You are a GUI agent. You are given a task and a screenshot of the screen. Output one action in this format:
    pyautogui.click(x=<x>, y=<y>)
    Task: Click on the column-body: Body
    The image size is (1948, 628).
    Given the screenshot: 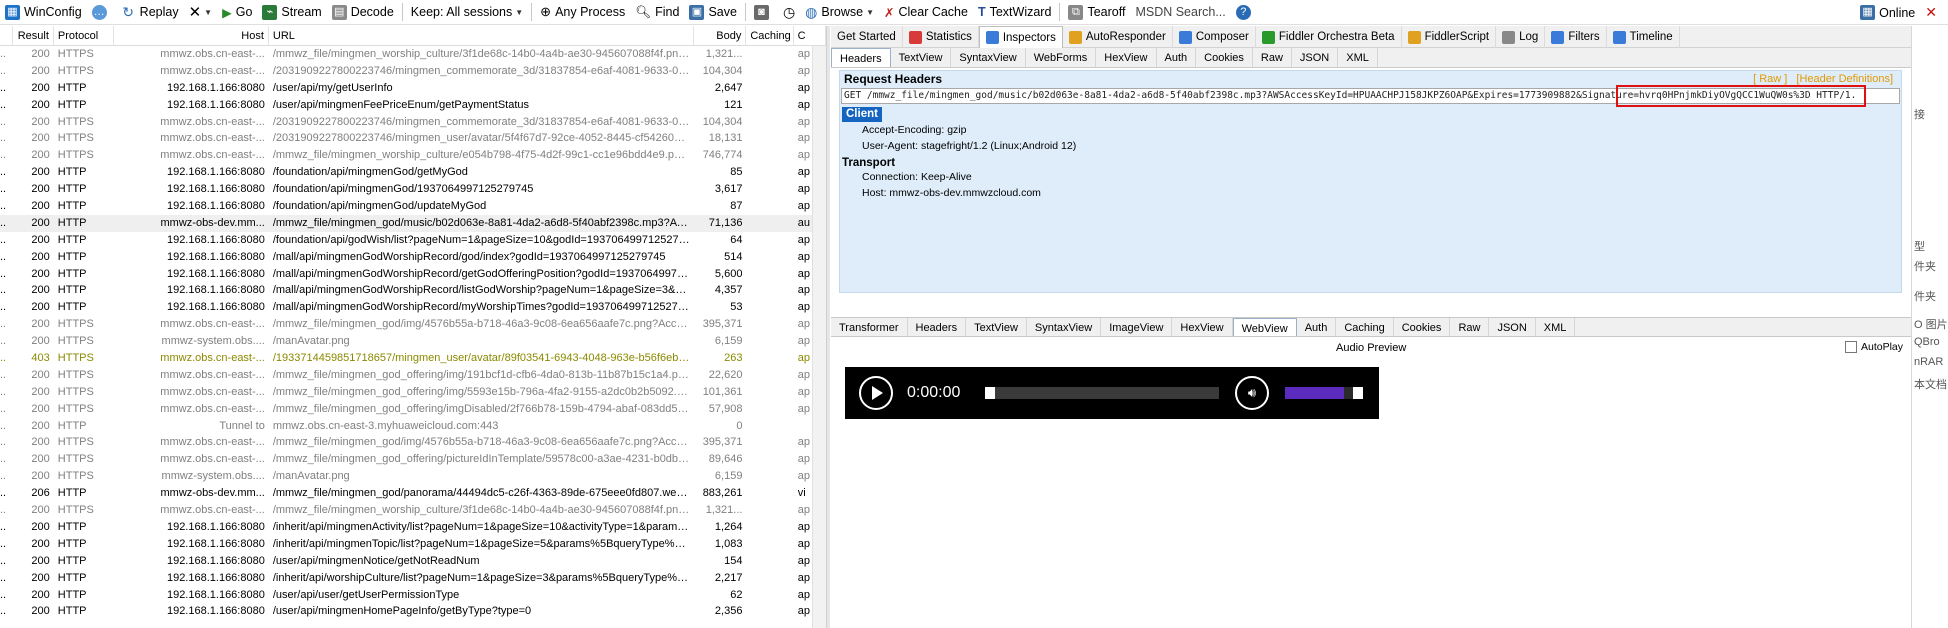 What is the action you would take?
    pyautogui.click(x=720, y=35)
    